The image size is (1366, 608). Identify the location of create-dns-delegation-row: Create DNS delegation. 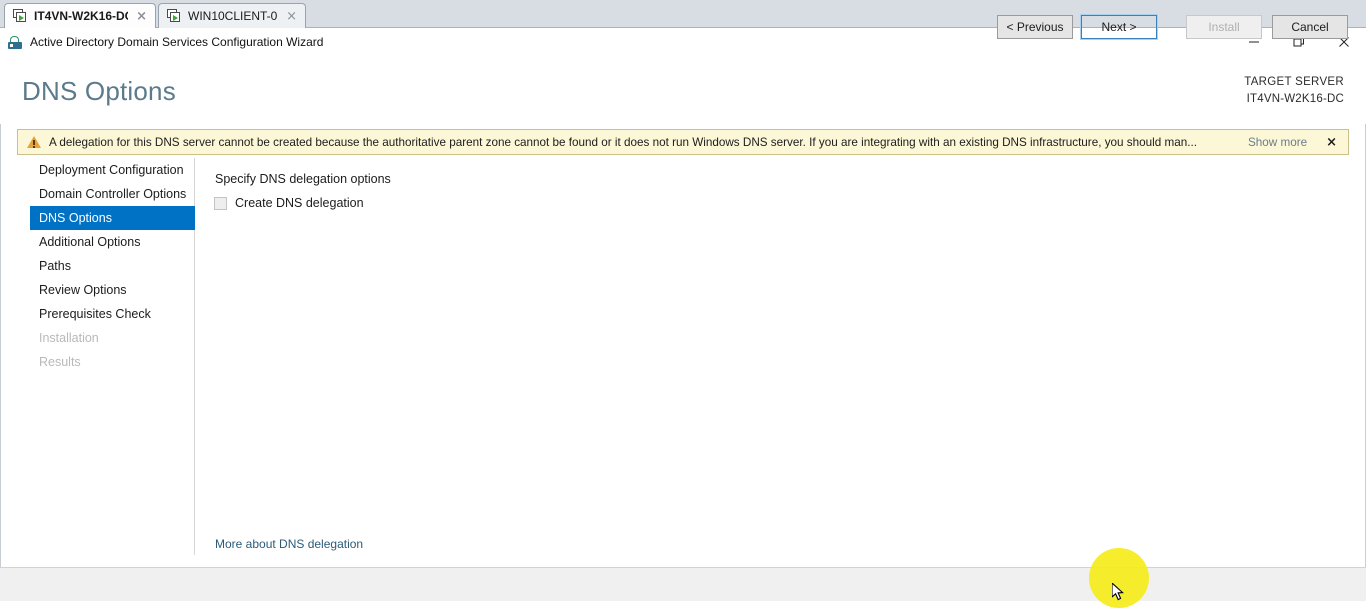
(289, 203).